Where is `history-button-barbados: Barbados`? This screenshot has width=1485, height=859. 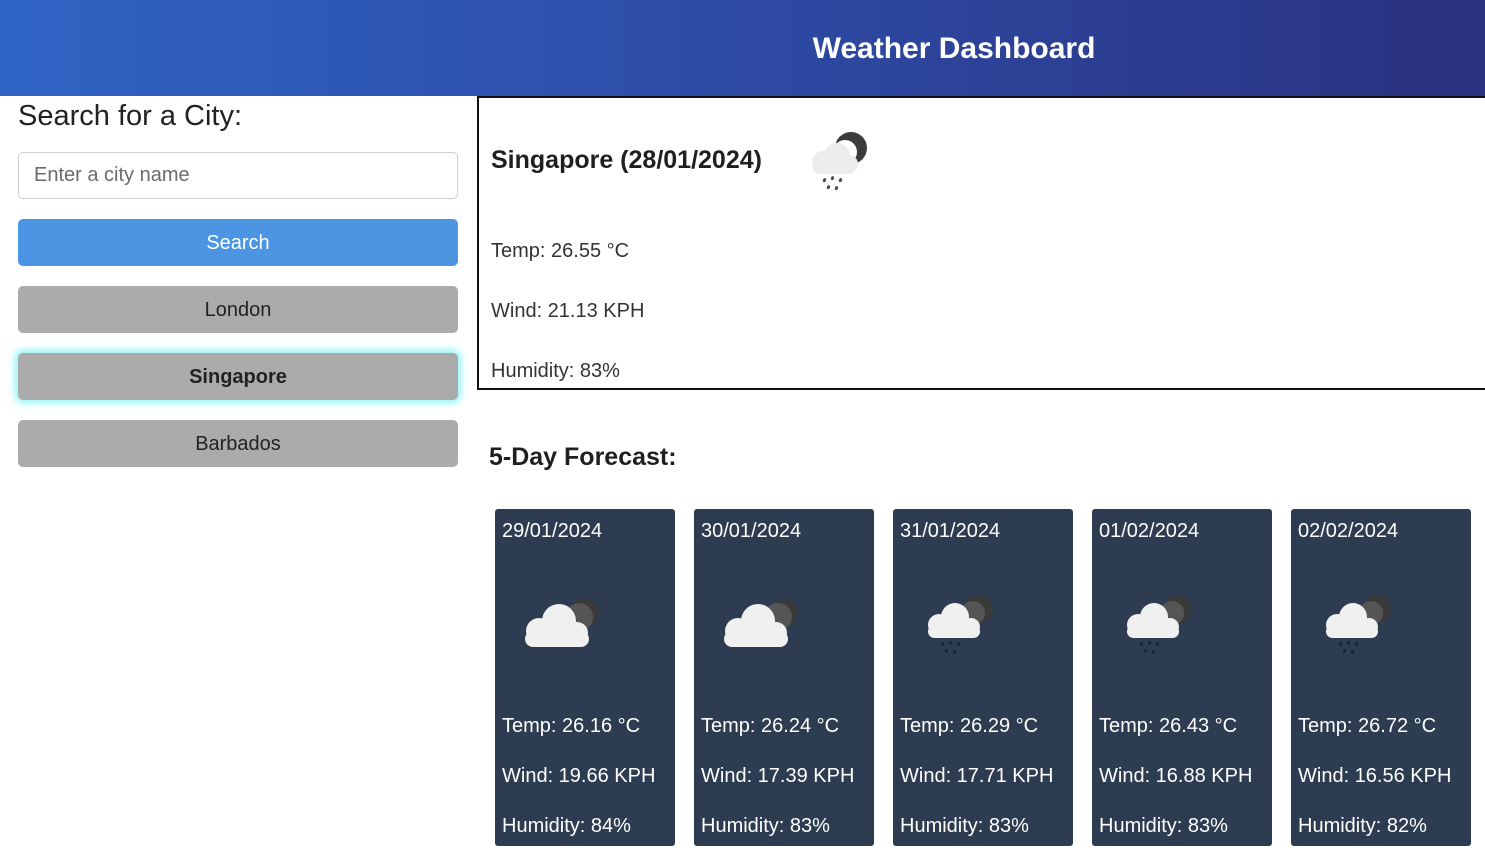 history-button-barbados: Barbados is located at coordinates (238, 443).